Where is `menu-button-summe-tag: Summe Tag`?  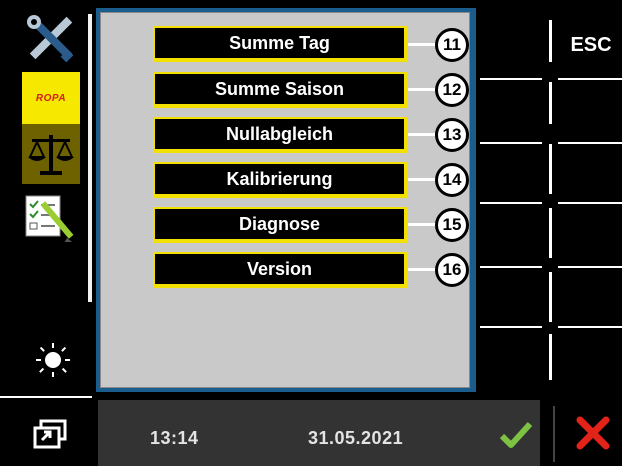
menu-button-summe-tag: Summe Tag is located at coordinates (280, 44).